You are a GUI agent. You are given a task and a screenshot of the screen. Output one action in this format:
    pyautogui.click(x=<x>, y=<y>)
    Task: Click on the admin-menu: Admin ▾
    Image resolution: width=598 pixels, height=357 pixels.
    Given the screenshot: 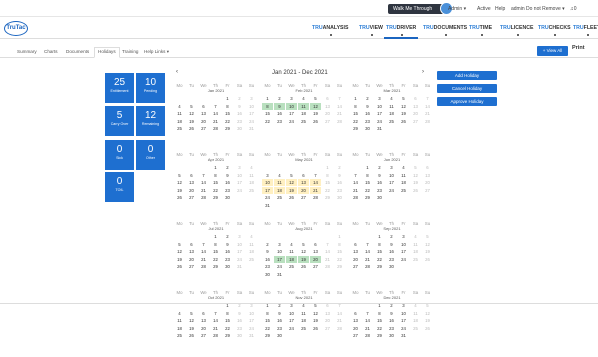 What is the action you would take?
    pyautogui.click(x=457, y=9)
    